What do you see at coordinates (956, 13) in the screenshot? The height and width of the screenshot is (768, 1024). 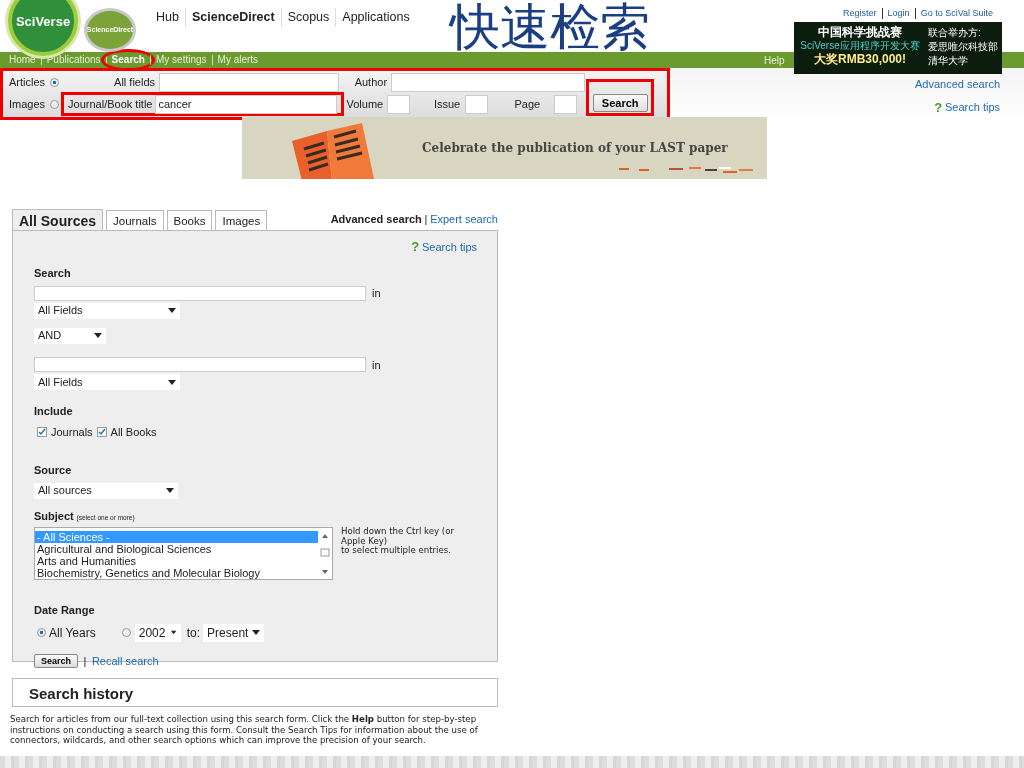 I see `account-link: Go to SciVal Suite` at bounding box center [956, 13].